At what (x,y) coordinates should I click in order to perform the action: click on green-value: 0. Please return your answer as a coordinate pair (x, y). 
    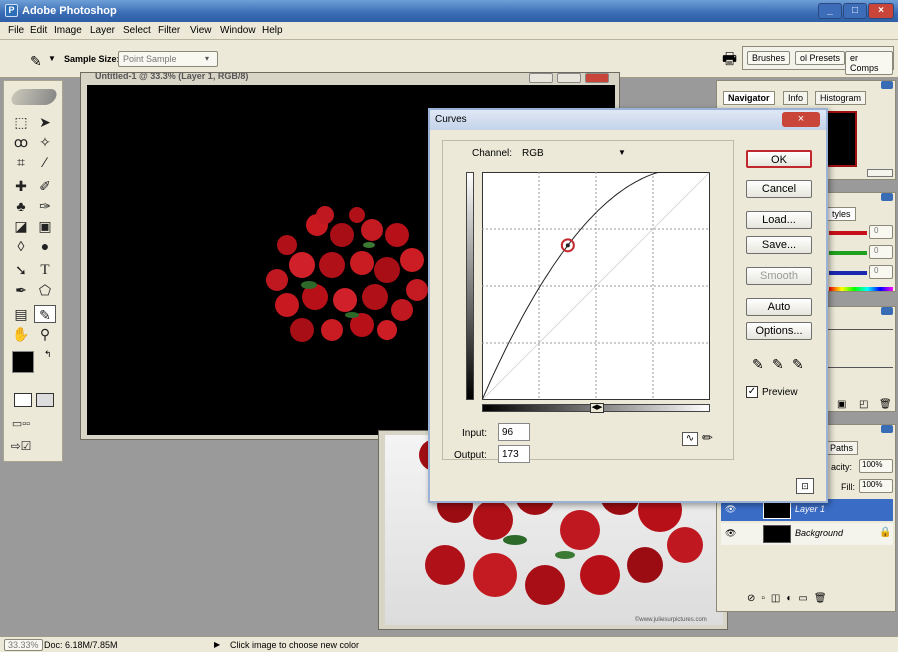
    Looking at the image, I should click on (881, 252).